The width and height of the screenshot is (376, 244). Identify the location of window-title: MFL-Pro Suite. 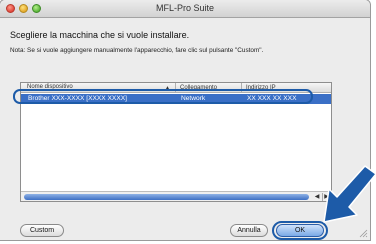
(185, 8).